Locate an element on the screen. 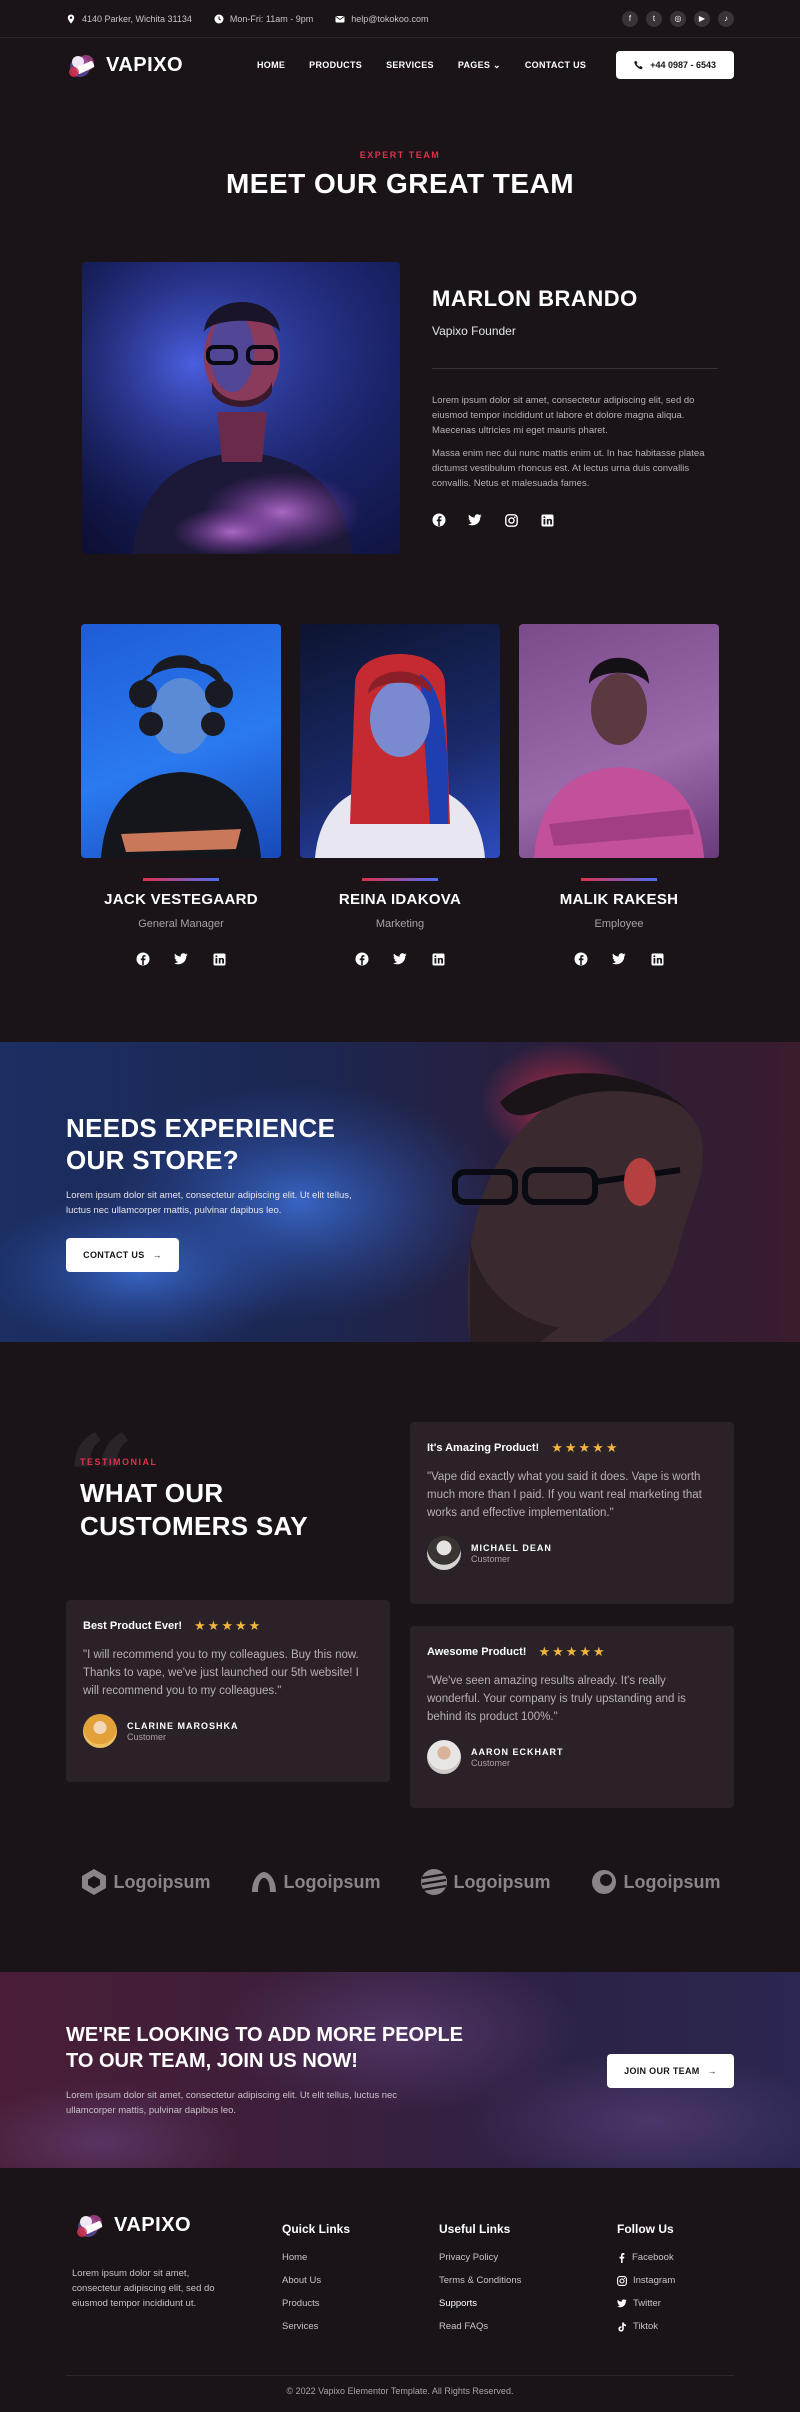 Image resolution: width=800 pixels, height=2412 pixels. testimonial-title-line-2: CUSTOMERS SAY is located at coordinates (194, 1526).